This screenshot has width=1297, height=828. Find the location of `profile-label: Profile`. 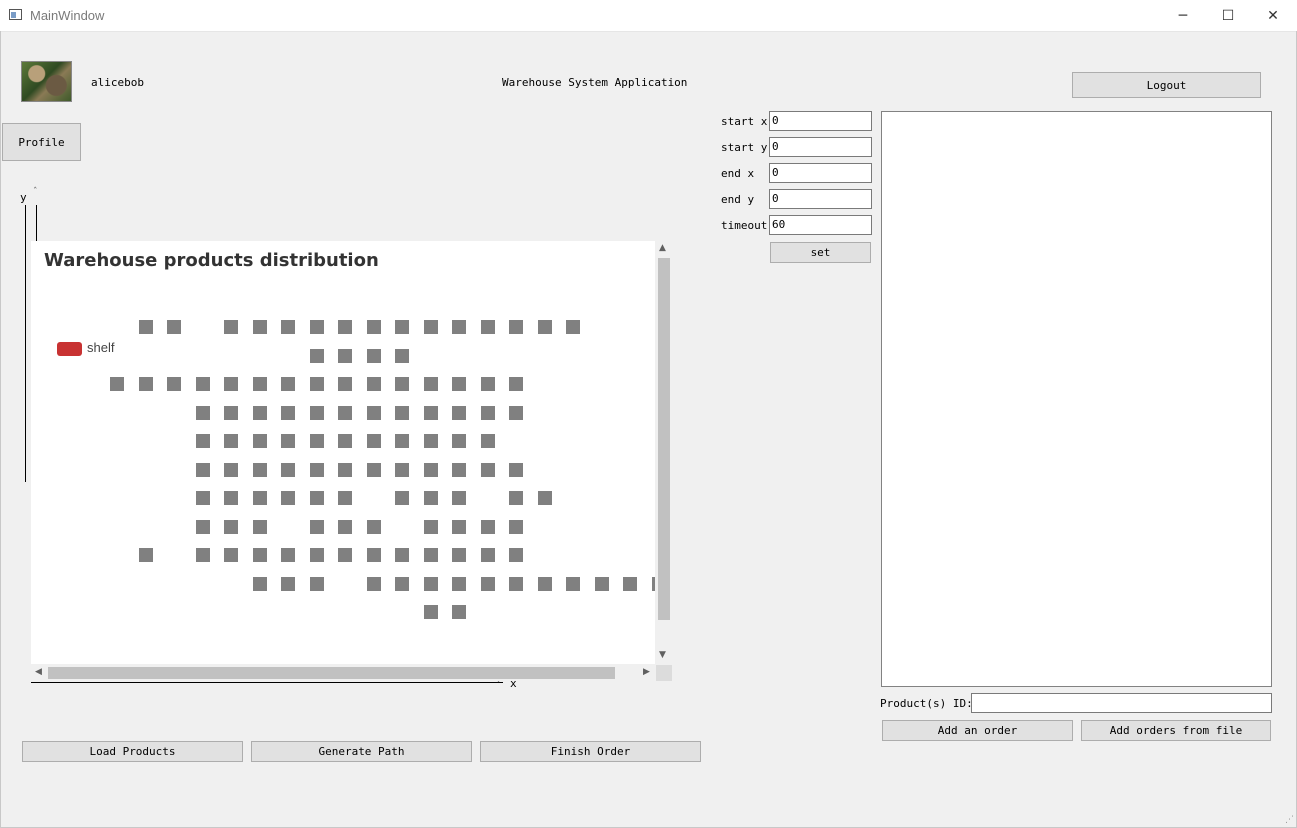

profile-label: Profile is located at coordinates (41, 142).